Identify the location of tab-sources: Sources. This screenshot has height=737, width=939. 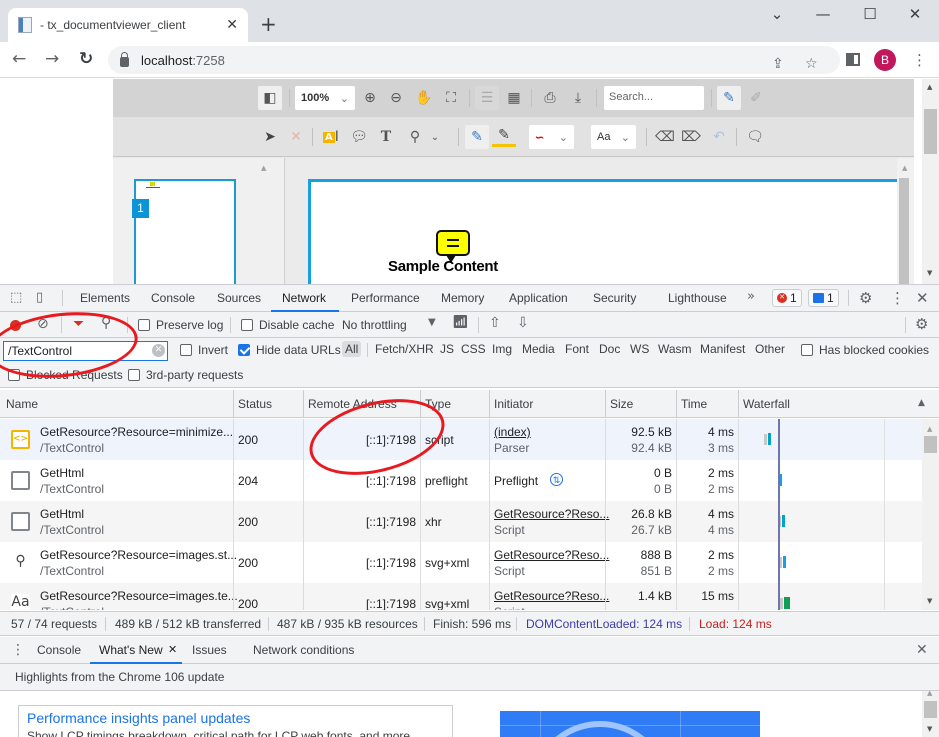
(239, 298).